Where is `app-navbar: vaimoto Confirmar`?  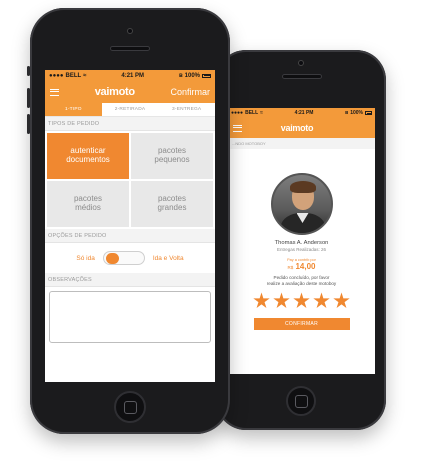 app-navbar: vaimoto Confirmar is located at coordinates (130, 92).